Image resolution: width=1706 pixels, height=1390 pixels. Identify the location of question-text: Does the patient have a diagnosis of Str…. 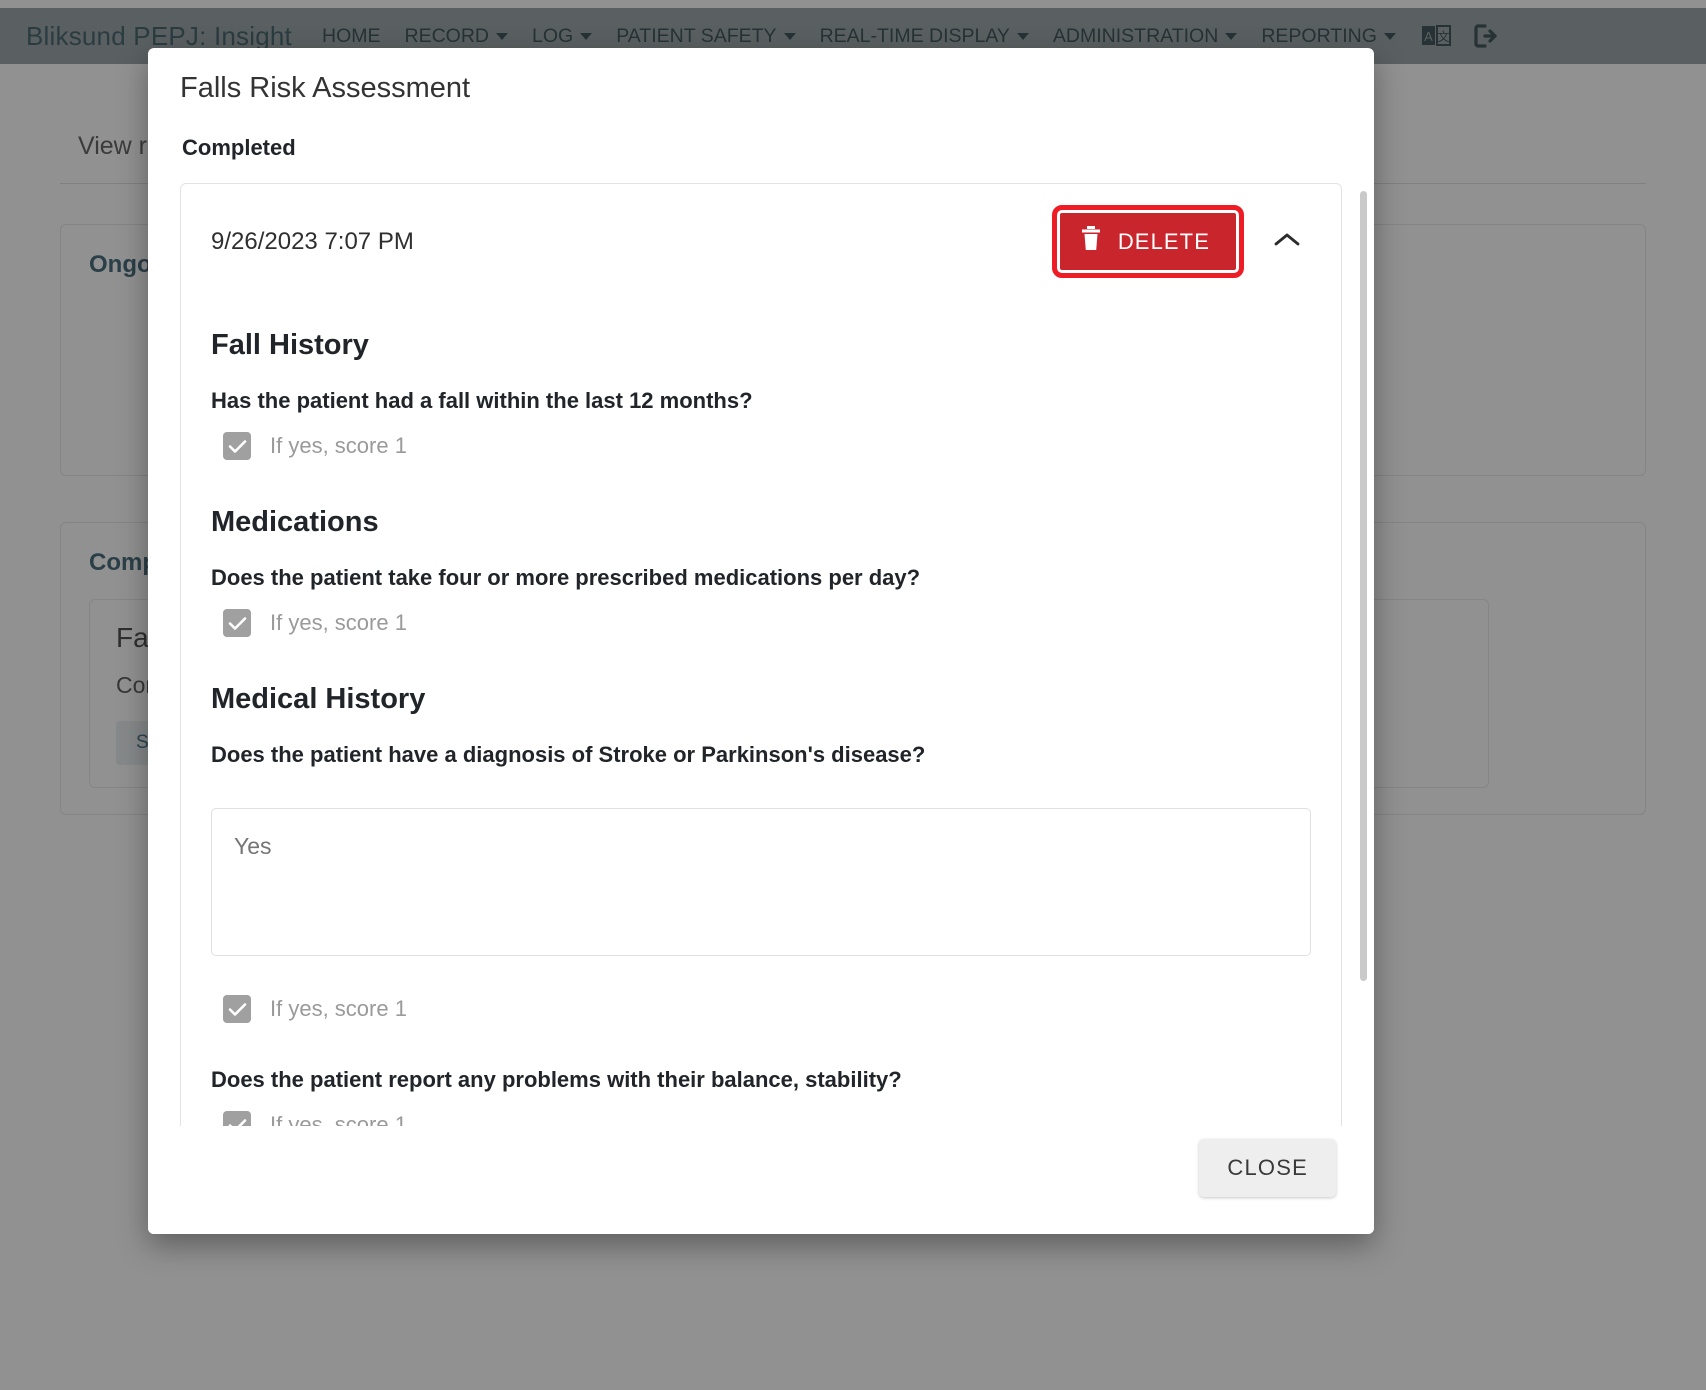
(568, 754).